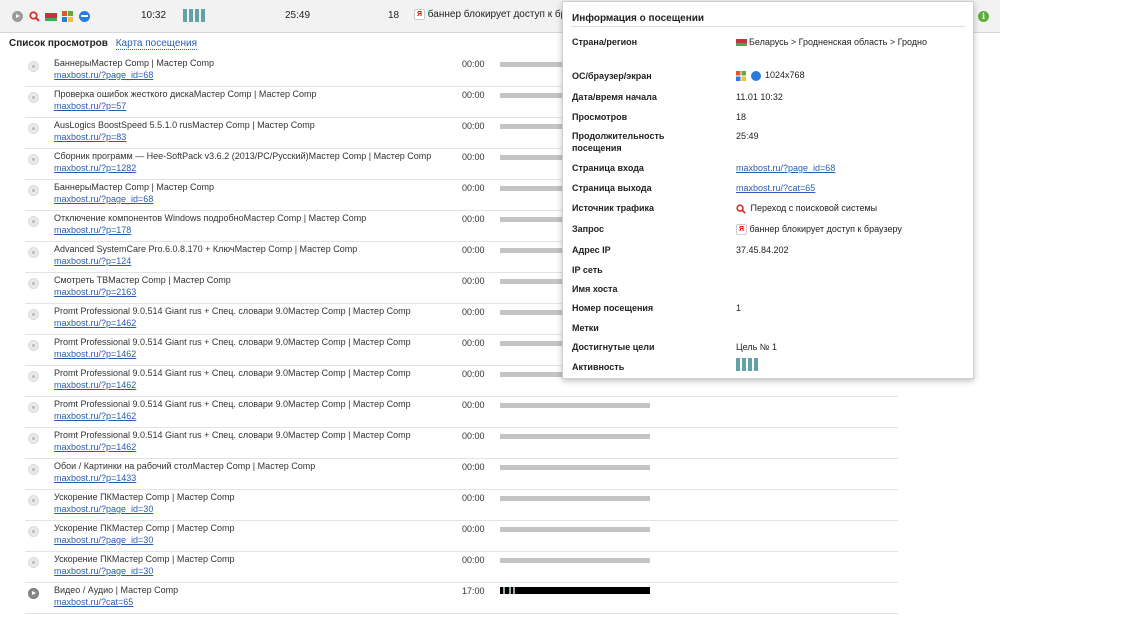  Describe the element at coordinates (785, 168) in the screenshot. I see `entry-page-link: maxbost.ru/?page_id=68` at that location.